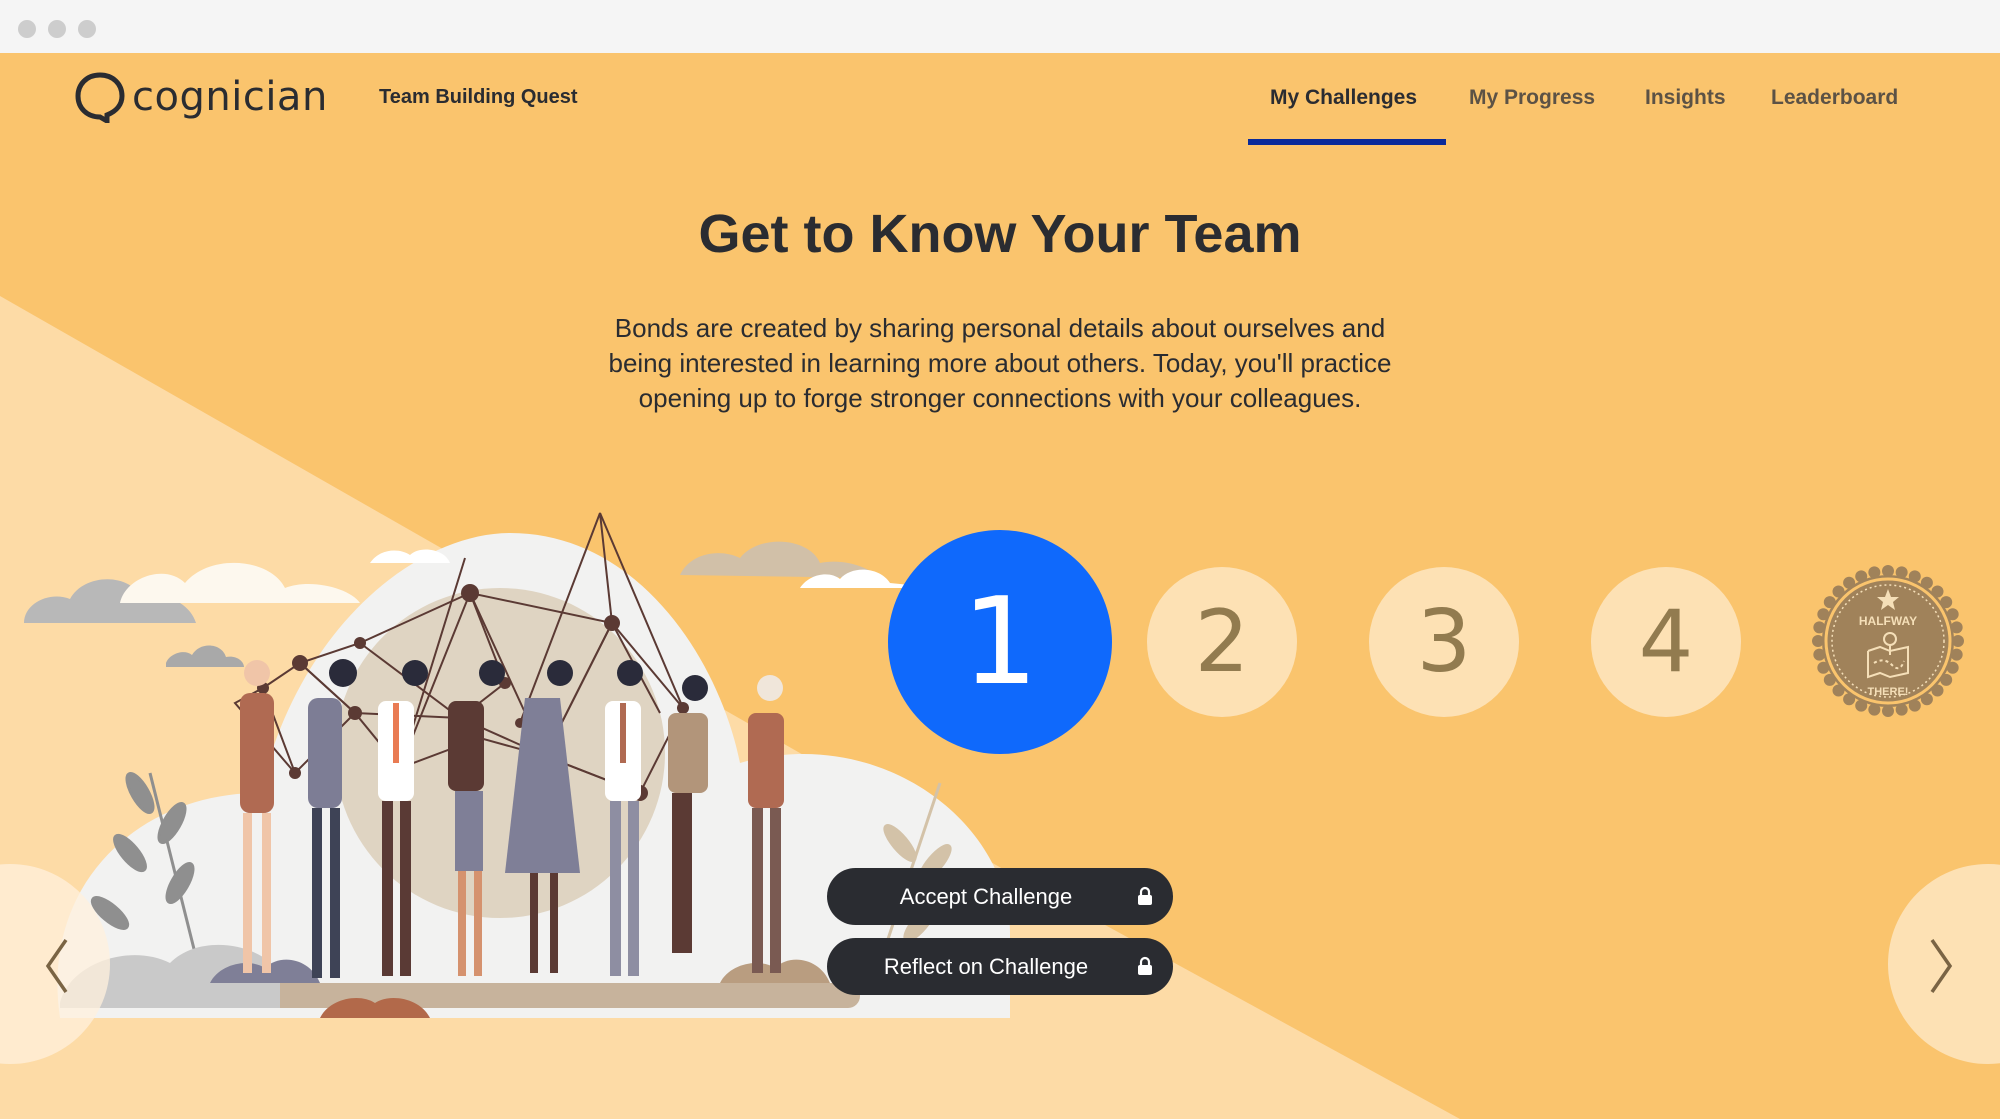 The width and height of the screenshot is (2000, 1119). What do you see at coordinates (57, 29) in the screenshot?
I see `window-minimize-button` at bounding box center [57, 29].